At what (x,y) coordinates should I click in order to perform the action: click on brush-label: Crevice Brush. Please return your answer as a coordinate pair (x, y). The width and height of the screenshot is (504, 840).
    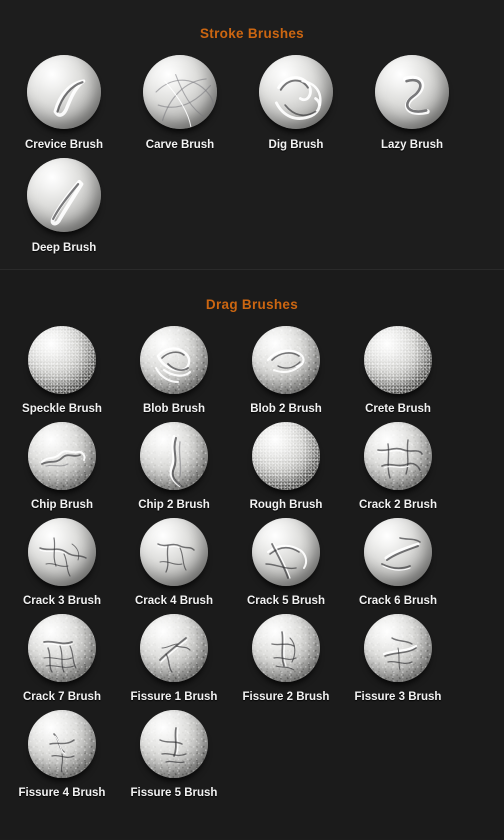
    Looking at the image, I should click on (64, 145).